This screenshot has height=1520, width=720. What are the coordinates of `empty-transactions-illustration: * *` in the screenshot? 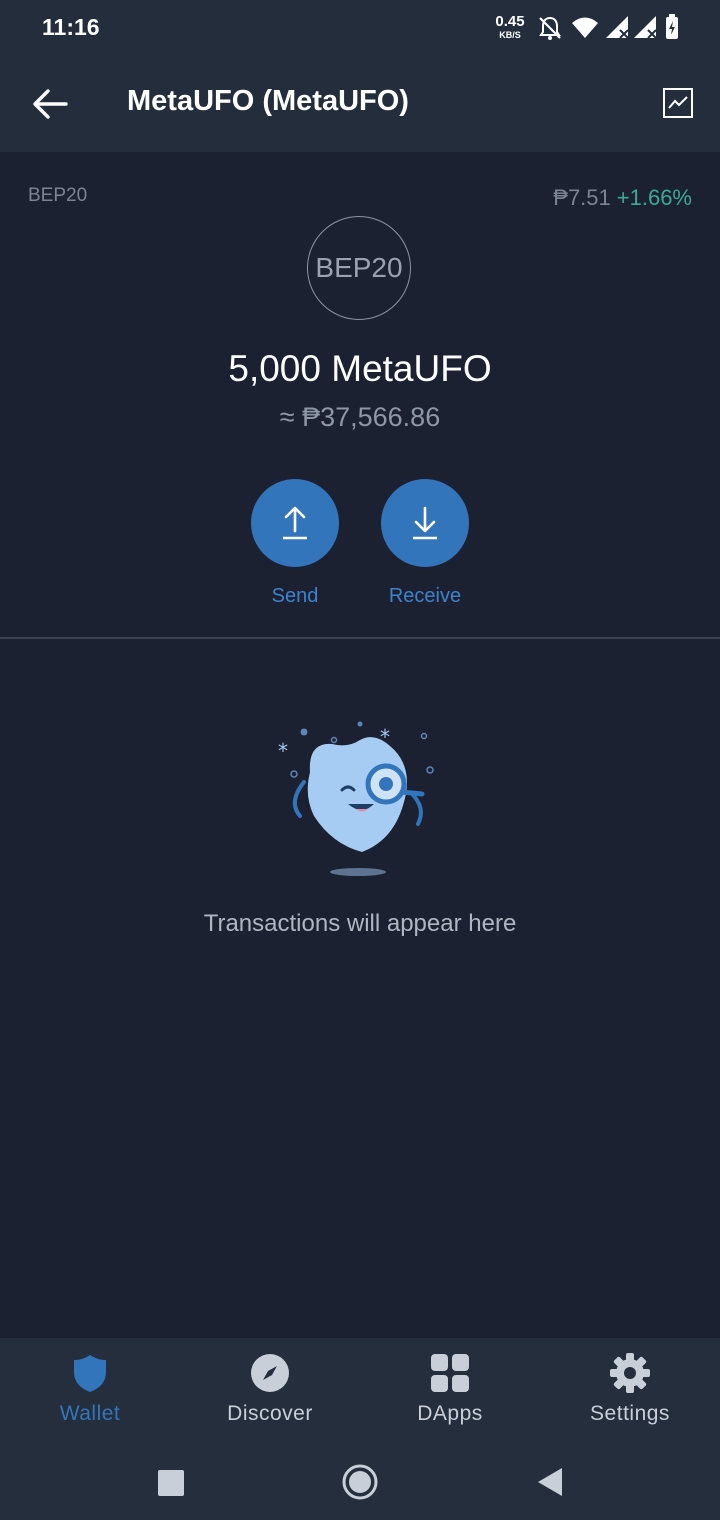 It's located at (356, 798).